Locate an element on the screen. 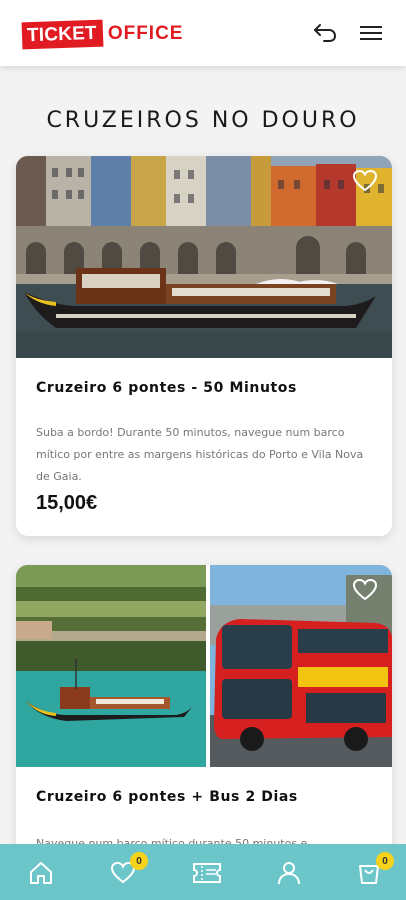 The width and height of the screenshot is (406, 900). home-icon is located at coordinates (41, 873).